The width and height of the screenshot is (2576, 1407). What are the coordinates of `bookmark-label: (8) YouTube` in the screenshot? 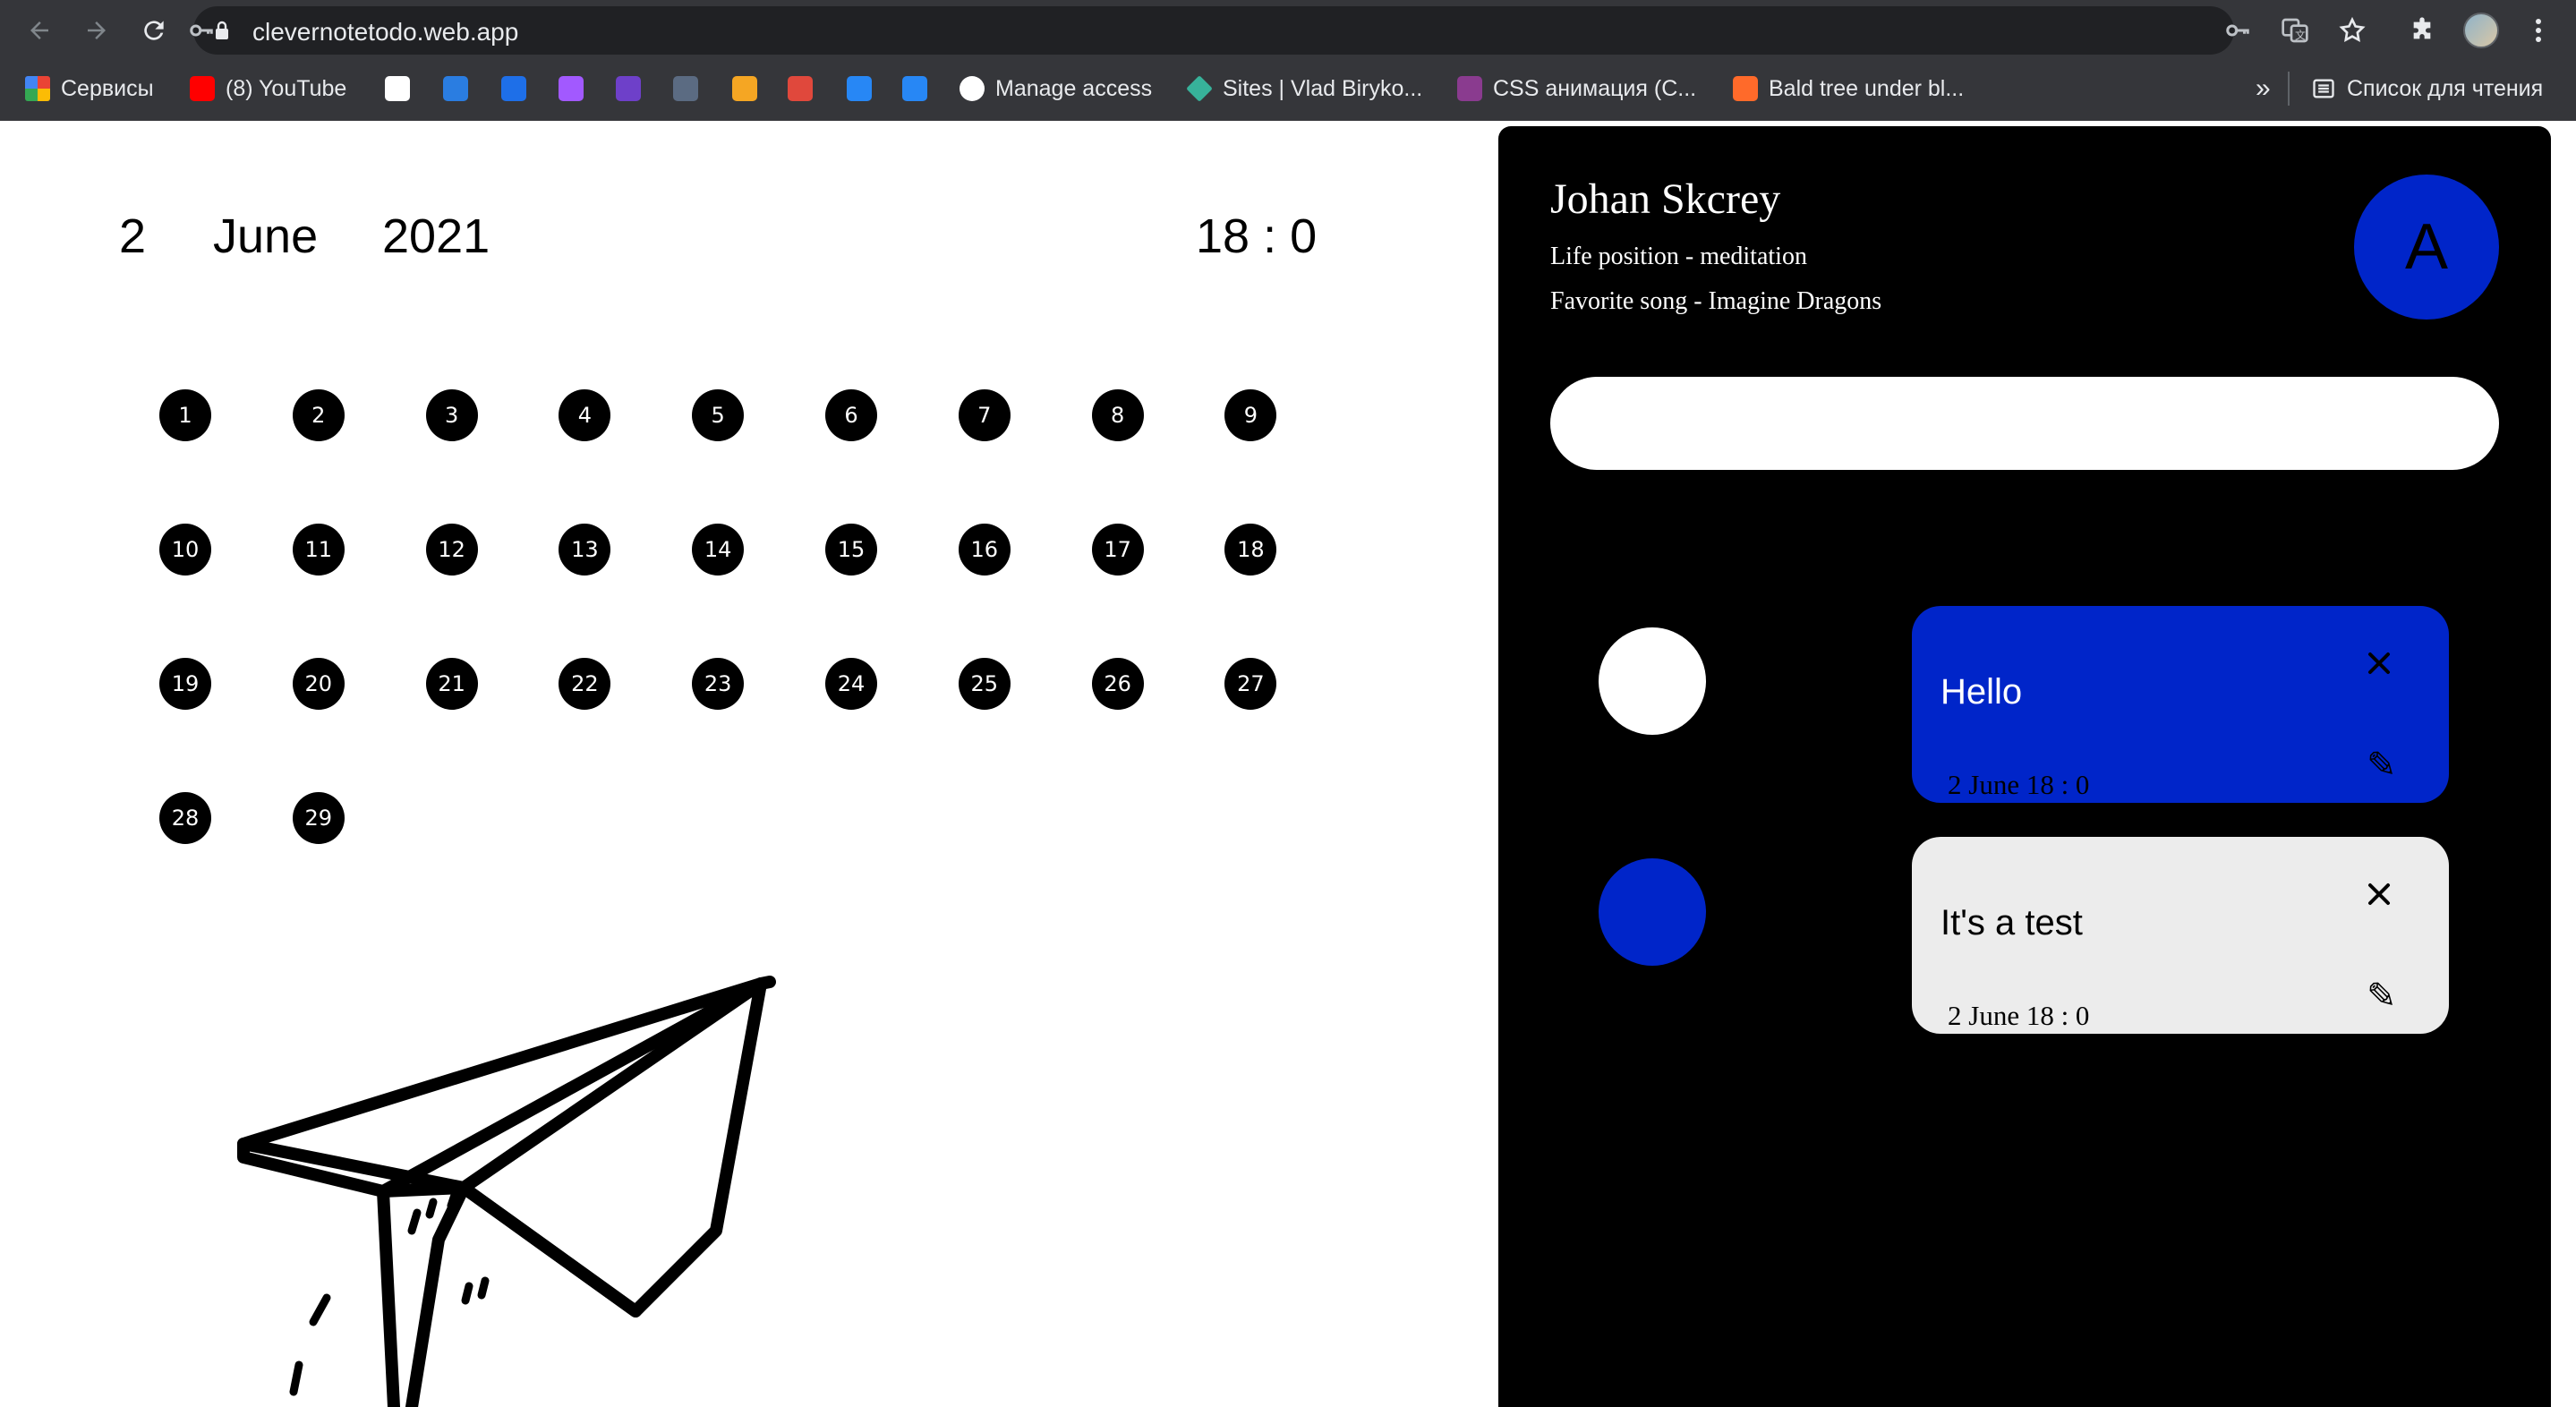 It's located at (286, 88).